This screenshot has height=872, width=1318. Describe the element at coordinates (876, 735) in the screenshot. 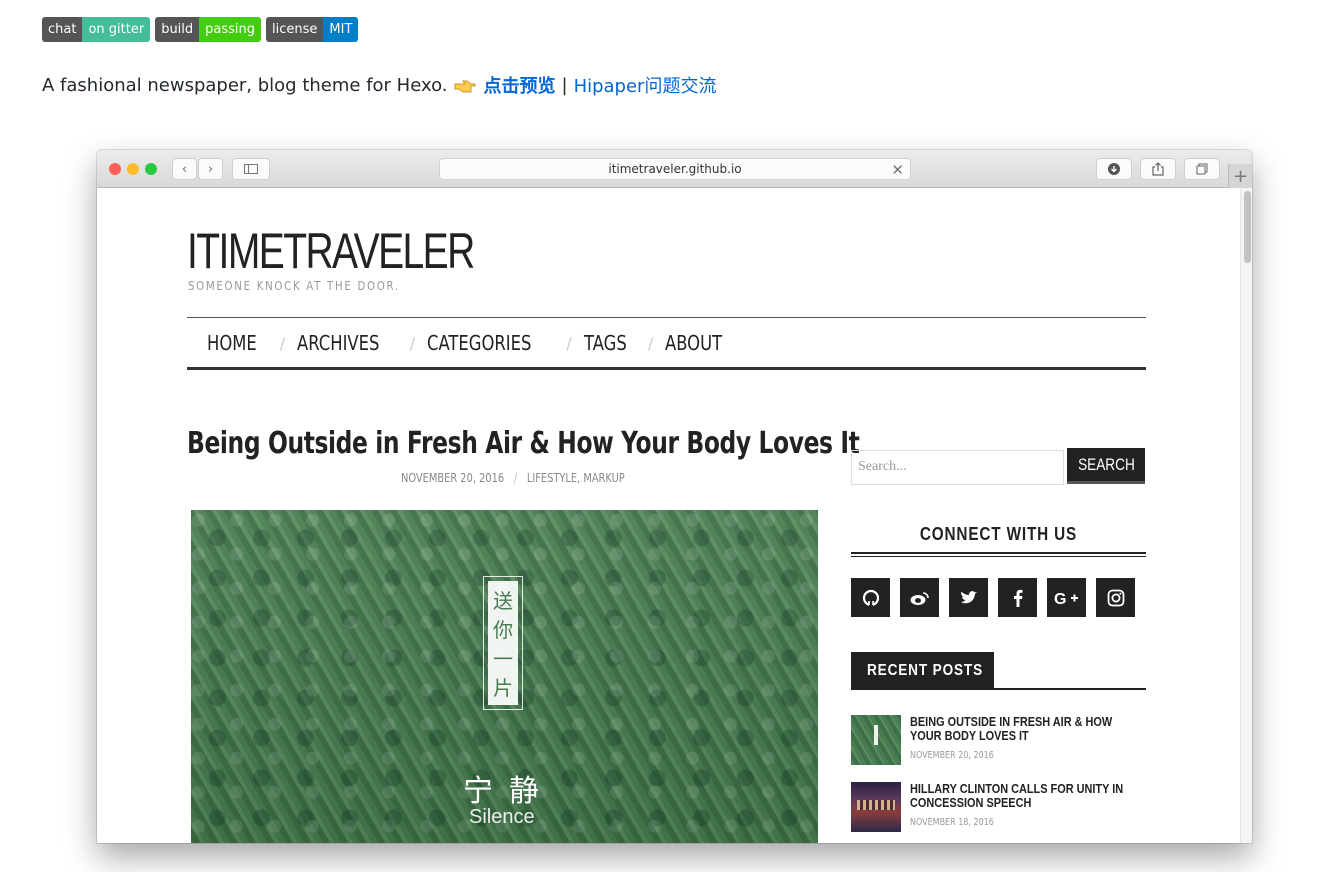

I see `thumbnail-stamp` at that location.